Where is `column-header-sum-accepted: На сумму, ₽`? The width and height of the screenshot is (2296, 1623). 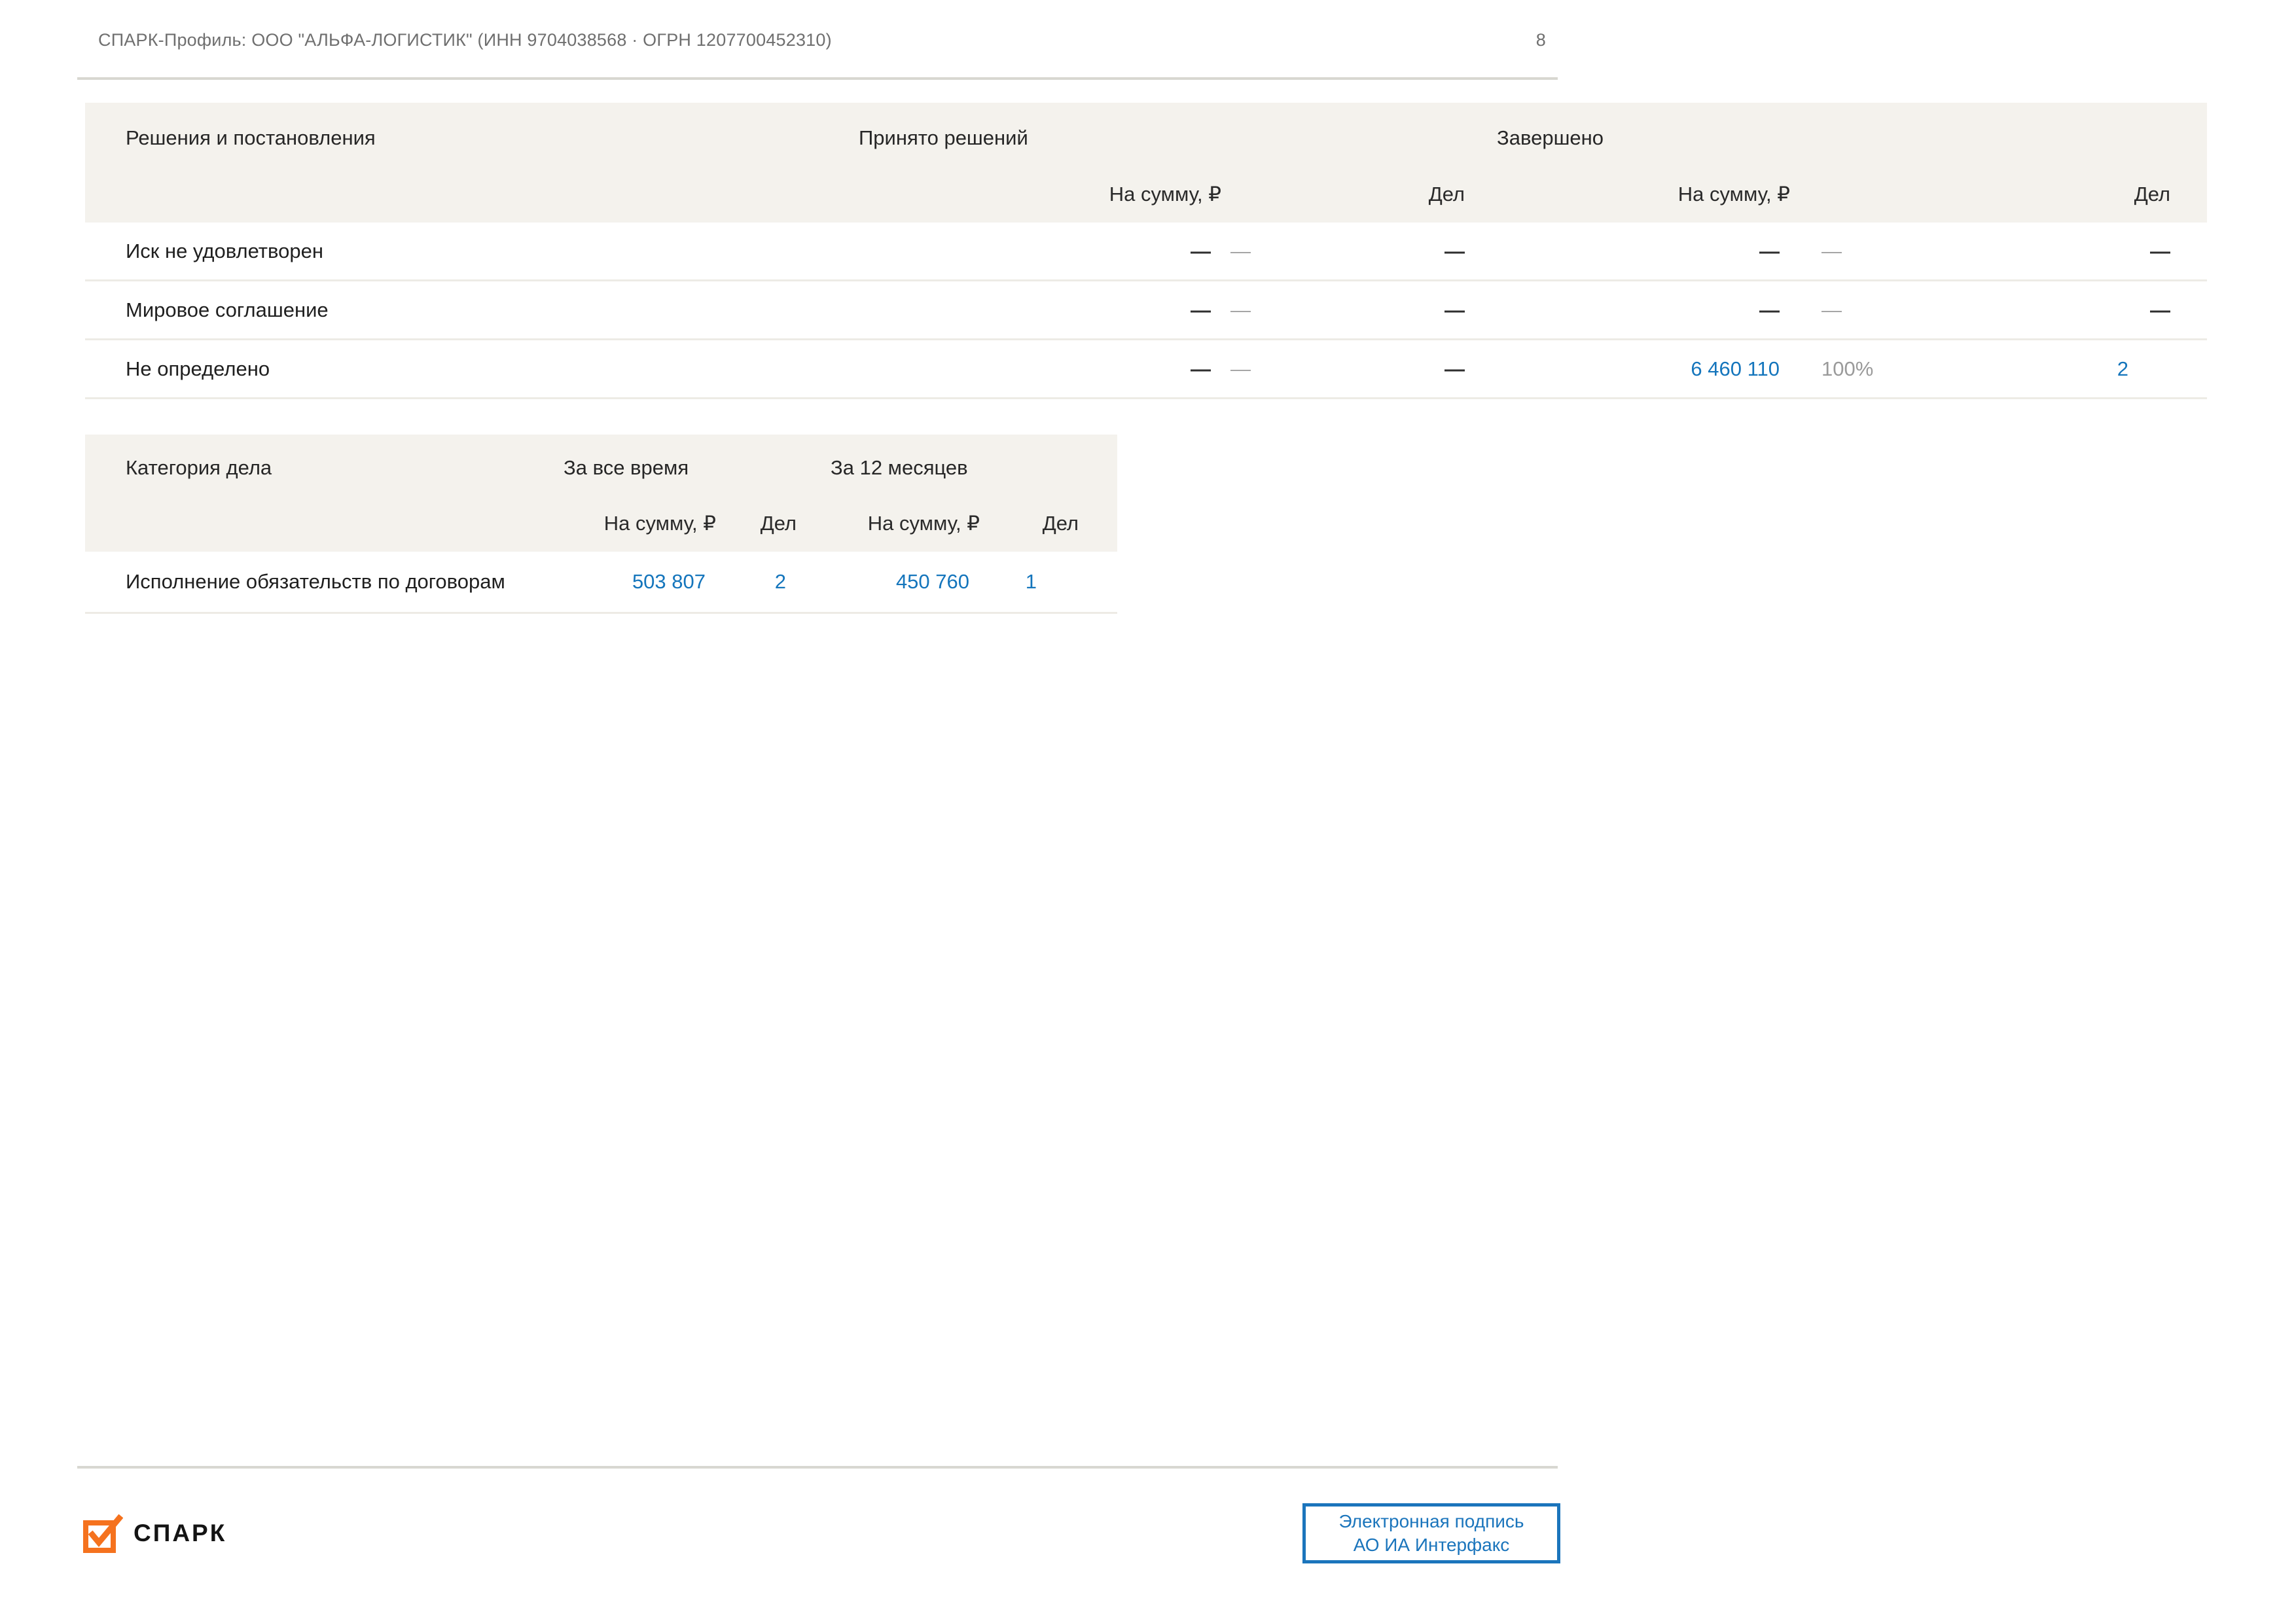
column-header-sum-accepted: На сумму, ₽ is located at coordinates (1165, 194).